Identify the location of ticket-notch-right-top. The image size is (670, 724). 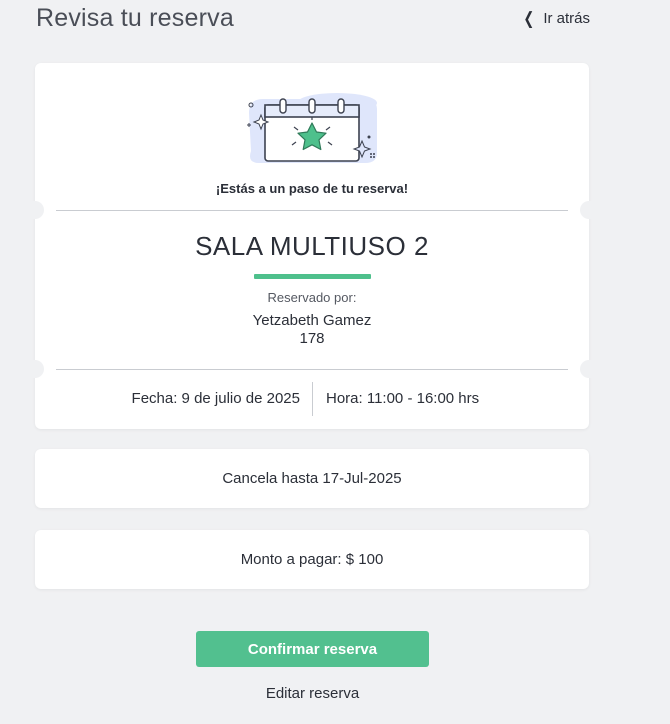
(589, 210).